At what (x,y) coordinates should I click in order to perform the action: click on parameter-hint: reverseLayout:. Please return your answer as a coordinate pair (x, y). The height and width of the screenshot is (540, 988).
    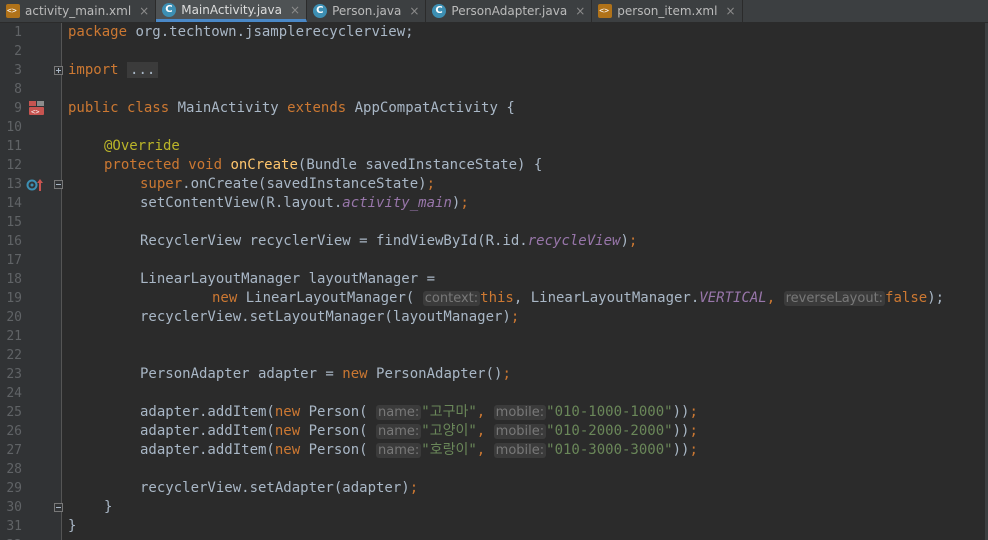
    Looking at the image, I should click on (834, 298).